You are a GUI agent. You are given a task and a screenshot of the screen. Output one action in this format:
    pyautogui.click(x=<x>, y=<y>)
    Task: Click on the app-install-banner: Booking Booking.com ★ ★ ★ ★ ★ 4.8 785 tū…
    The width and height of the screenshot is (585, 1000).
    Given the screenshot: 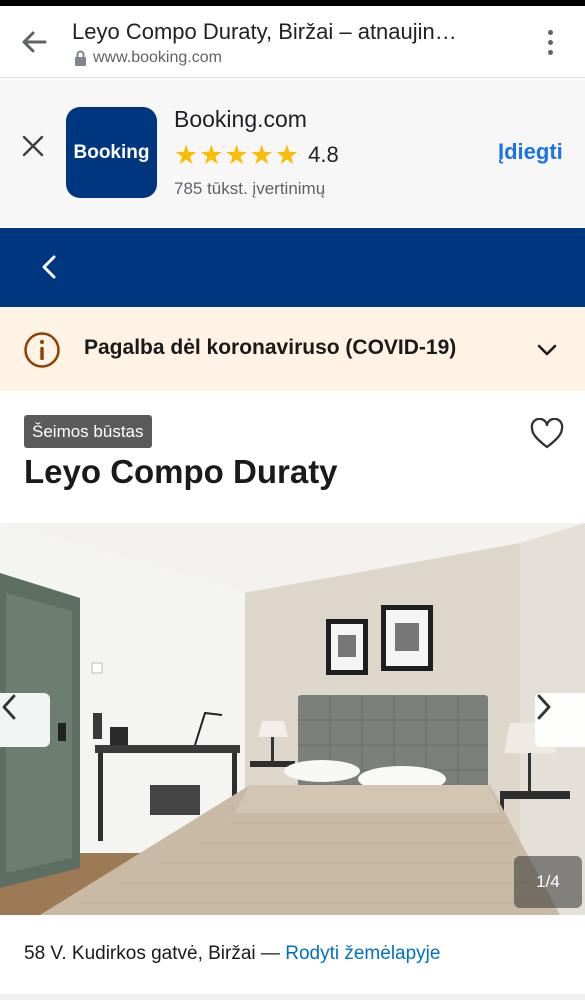 What is the action you would take?
    pyautogui.click(x=292, y=153)
    